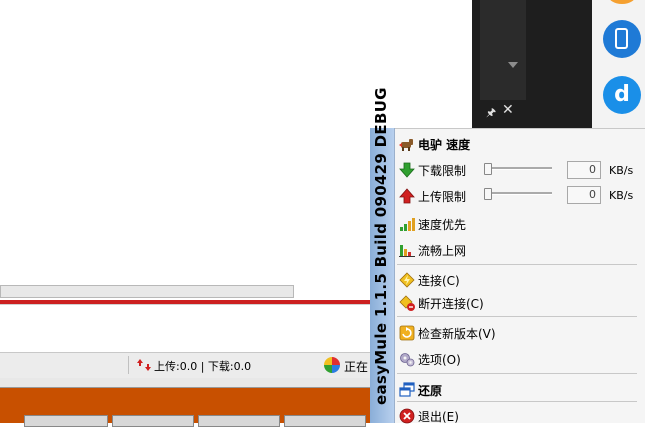 The image size is (645, 427). Describe the element at coordinates (186, 383) in the screenshot. I see `taskbar-edge` at that location.